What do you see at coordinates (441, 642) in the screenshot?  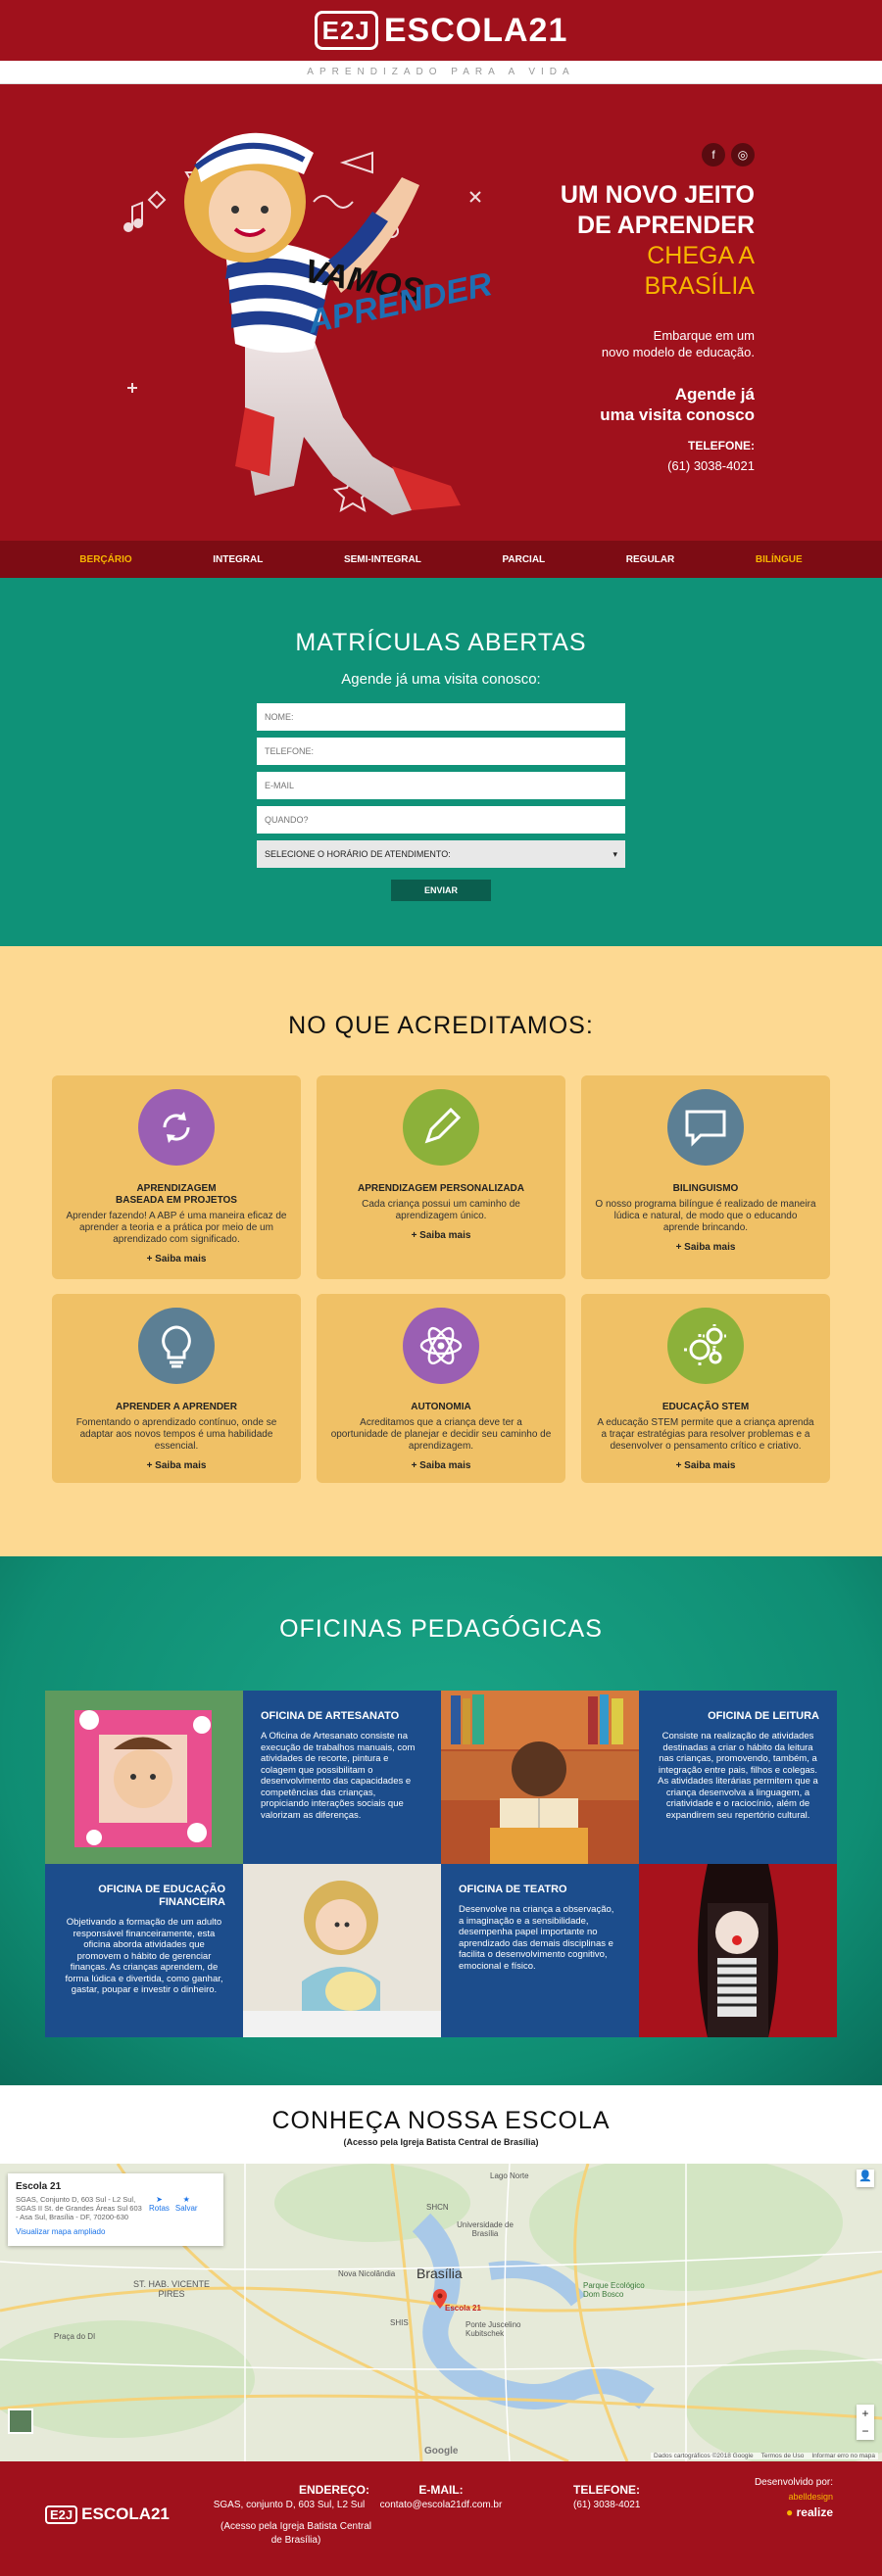 I see `enrollment-title: MATRÍCULAS ABERTAS` at bounding box center [441, 642].